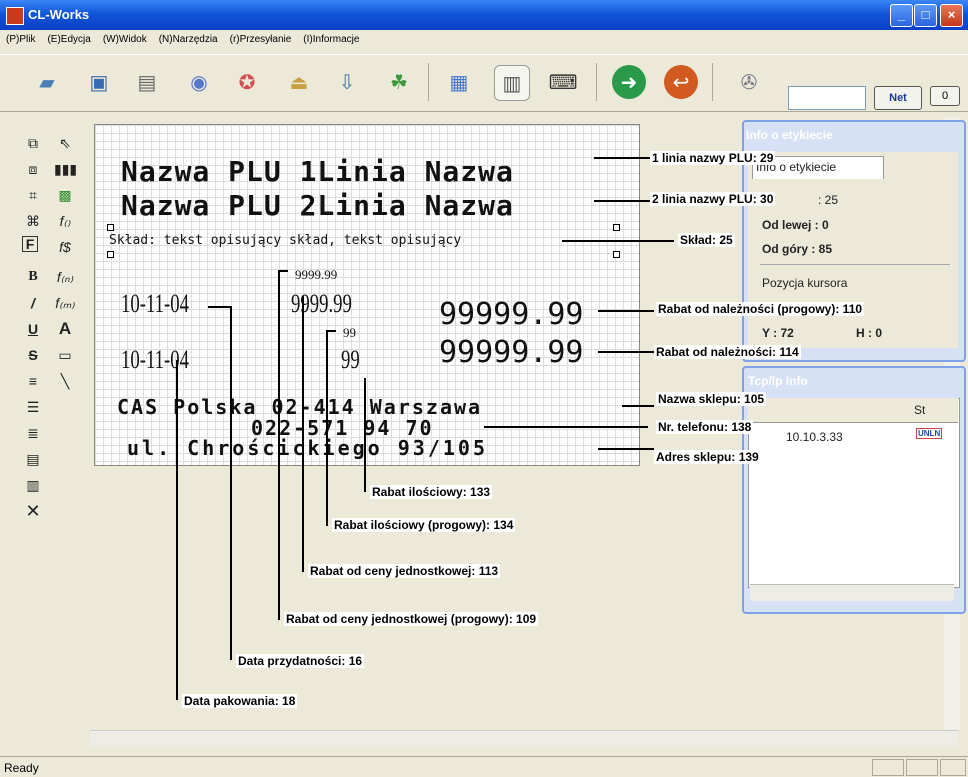 Image resolution: width=968 pixels, height=777 pixels. I want to click on image-icon: ▩, so click(65, 195).